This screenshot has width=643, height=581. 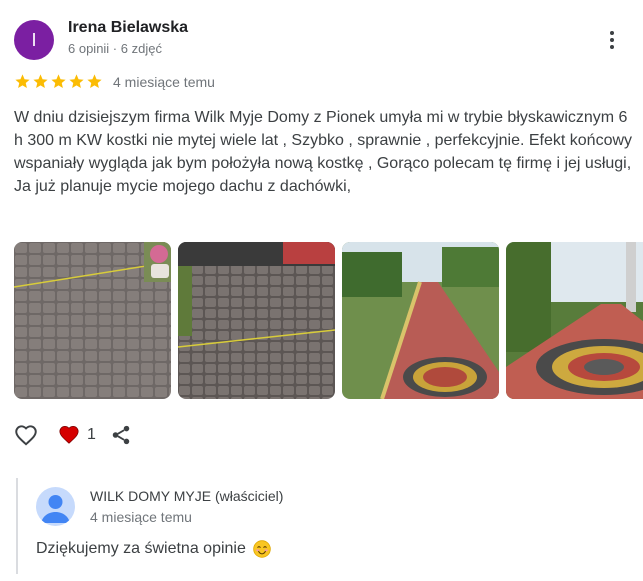 I want to click on heart-outline-icon, so click(x=26, y=435).